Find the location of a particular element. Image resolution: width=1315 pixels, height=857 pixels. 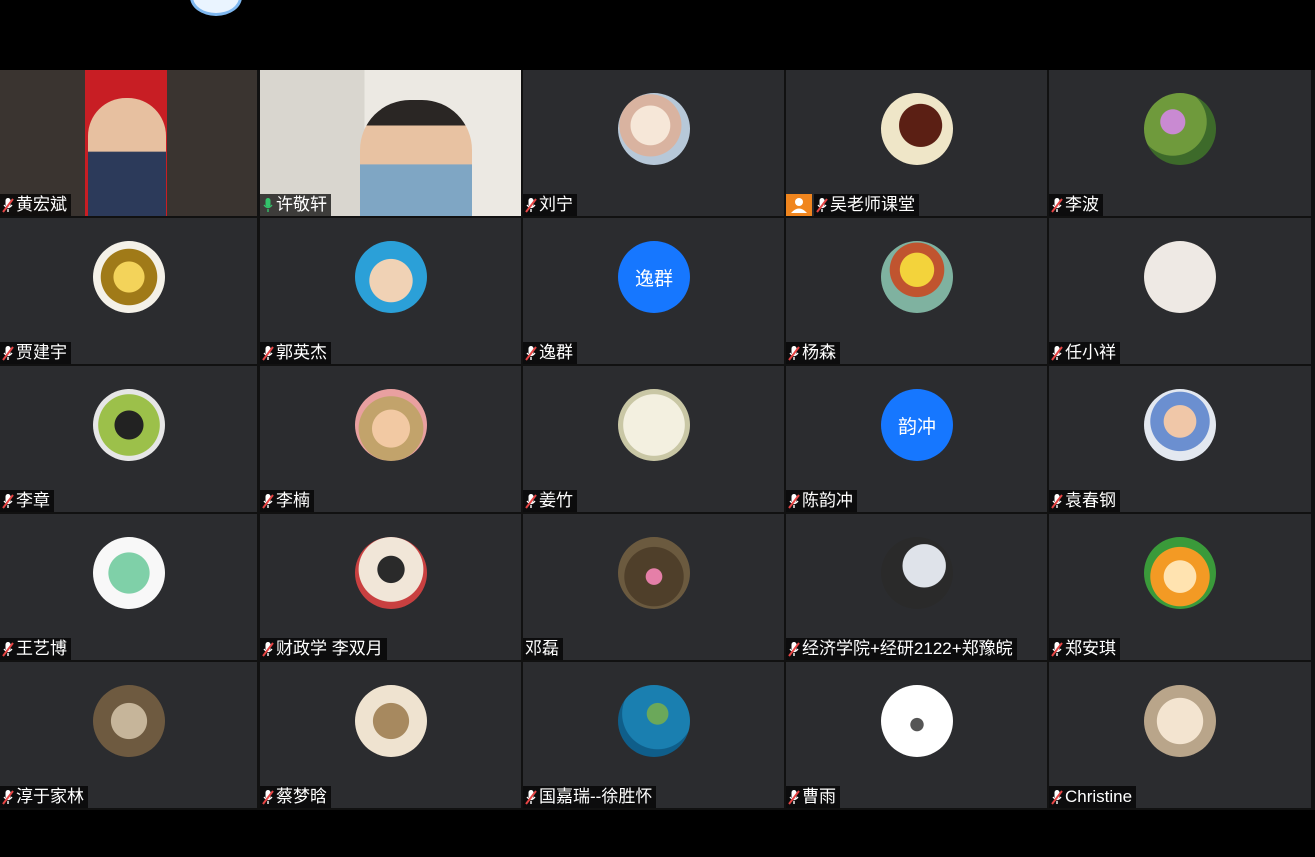

participant-tile: 姜竹 is located at coordinates (653, 439).